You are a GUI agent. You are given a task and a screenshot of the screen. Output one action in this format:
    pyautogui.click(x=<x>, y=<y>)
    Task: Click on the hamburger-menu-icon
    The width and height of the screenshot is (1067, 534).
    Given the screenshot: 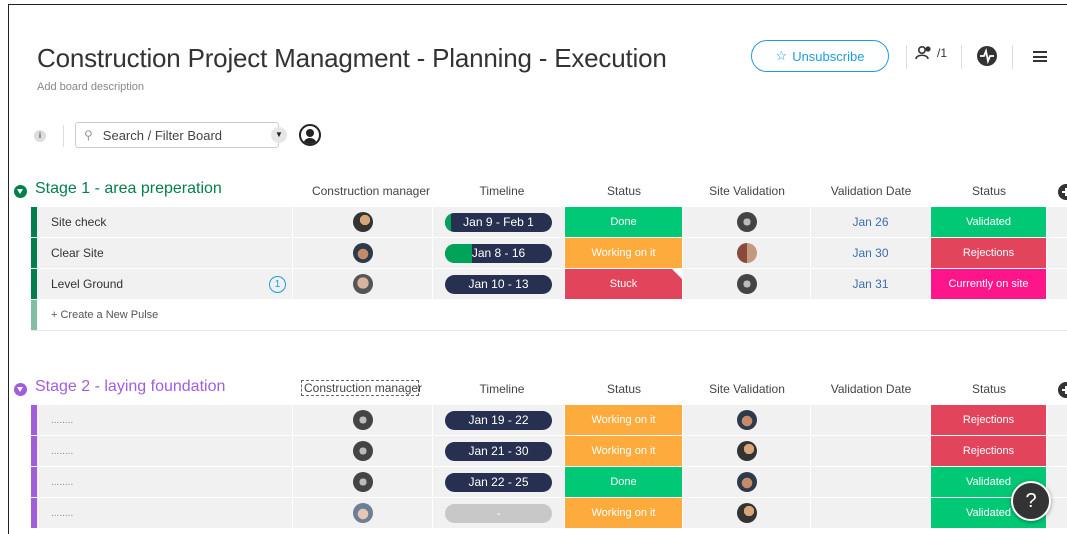 What is the action you would take?
    pyautogui.click(x=1040, y=56)
    